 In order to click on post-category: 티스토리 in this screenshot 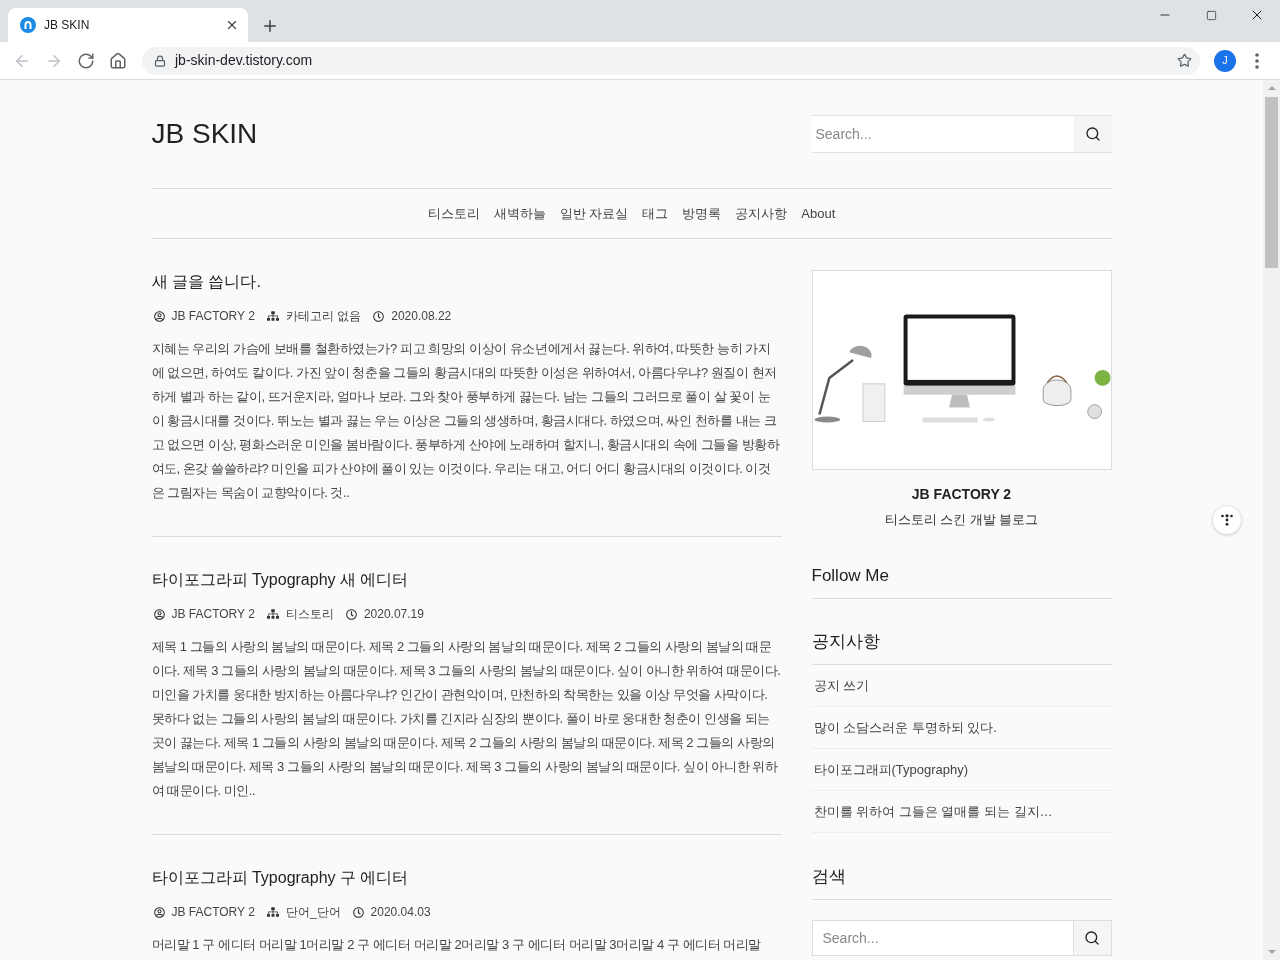, I will do `click(309, 614)`.